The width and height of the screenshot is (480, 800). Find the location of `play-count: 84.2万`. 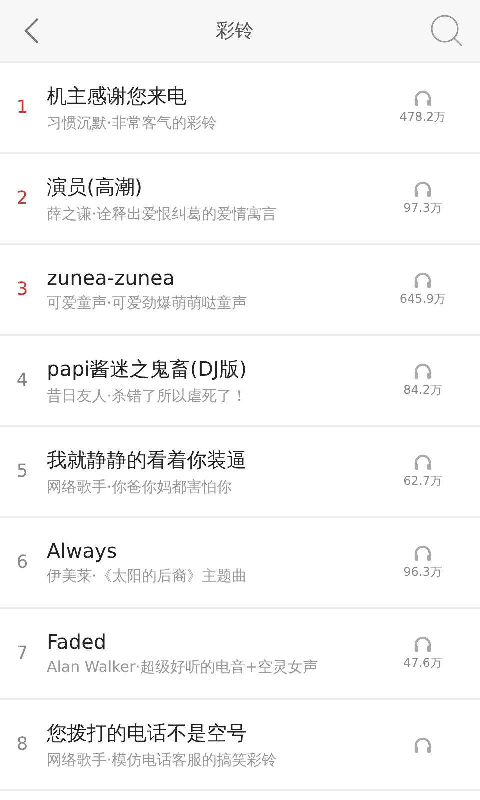

play-count: 84.2万 is located at coordinates (423, 390).